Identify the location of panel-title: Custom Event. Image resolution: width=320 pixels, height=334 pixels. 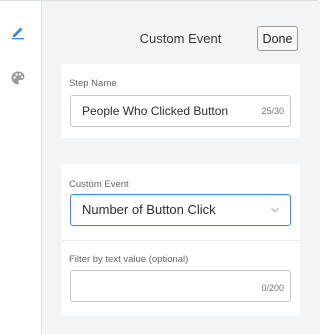
(180, 38).